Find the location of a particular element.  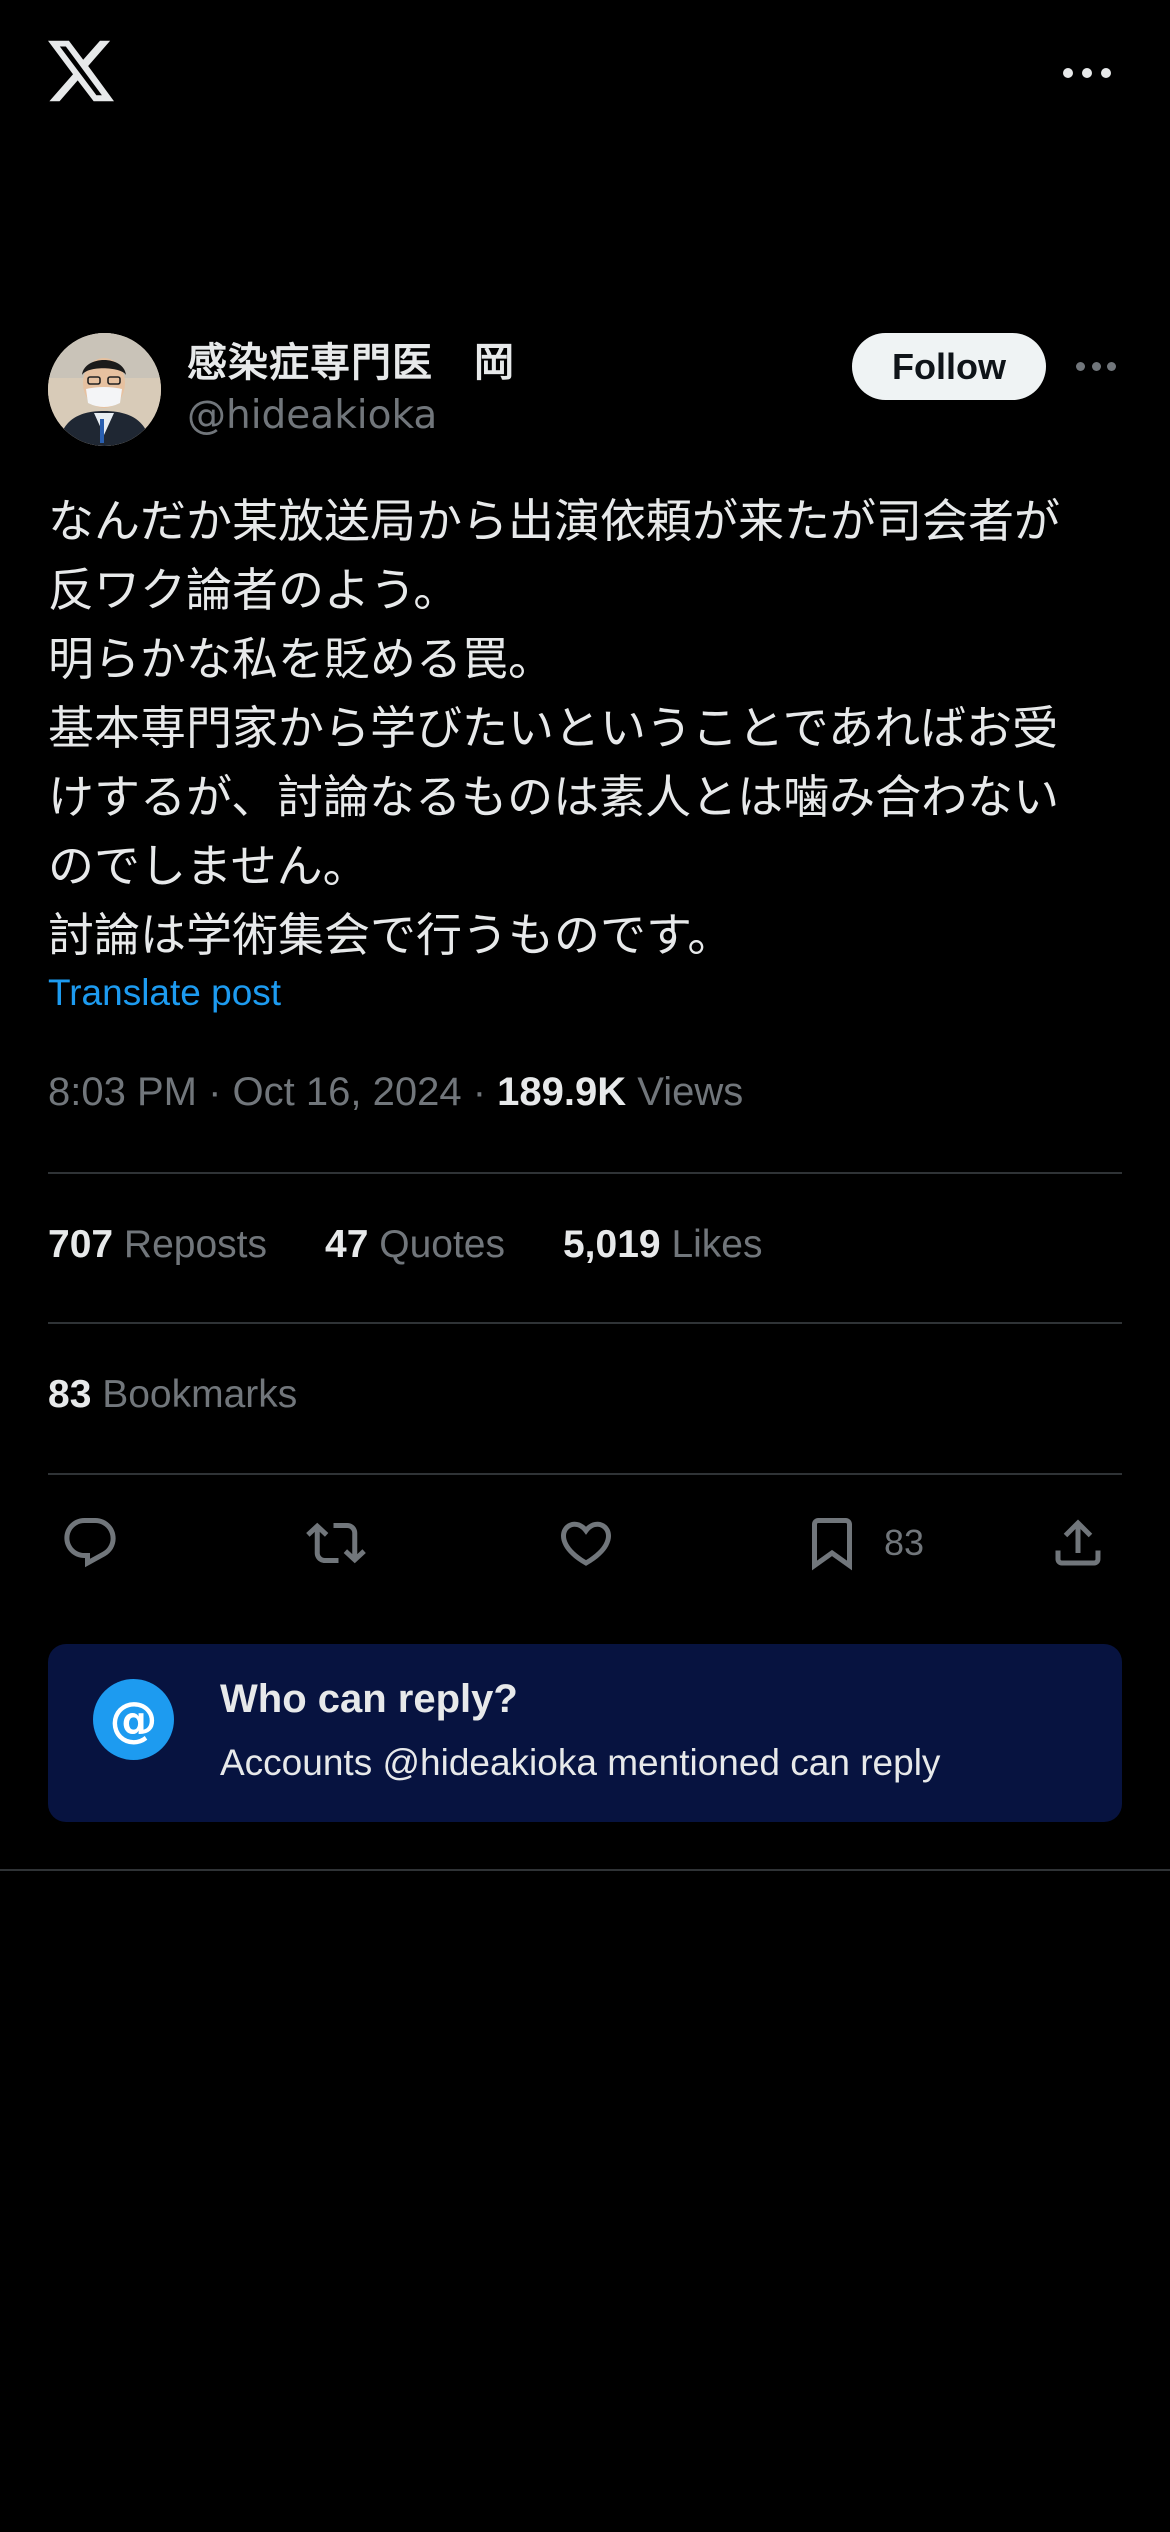

reposts-stat: 707 Reposts is located at coordinates (157, 1245).